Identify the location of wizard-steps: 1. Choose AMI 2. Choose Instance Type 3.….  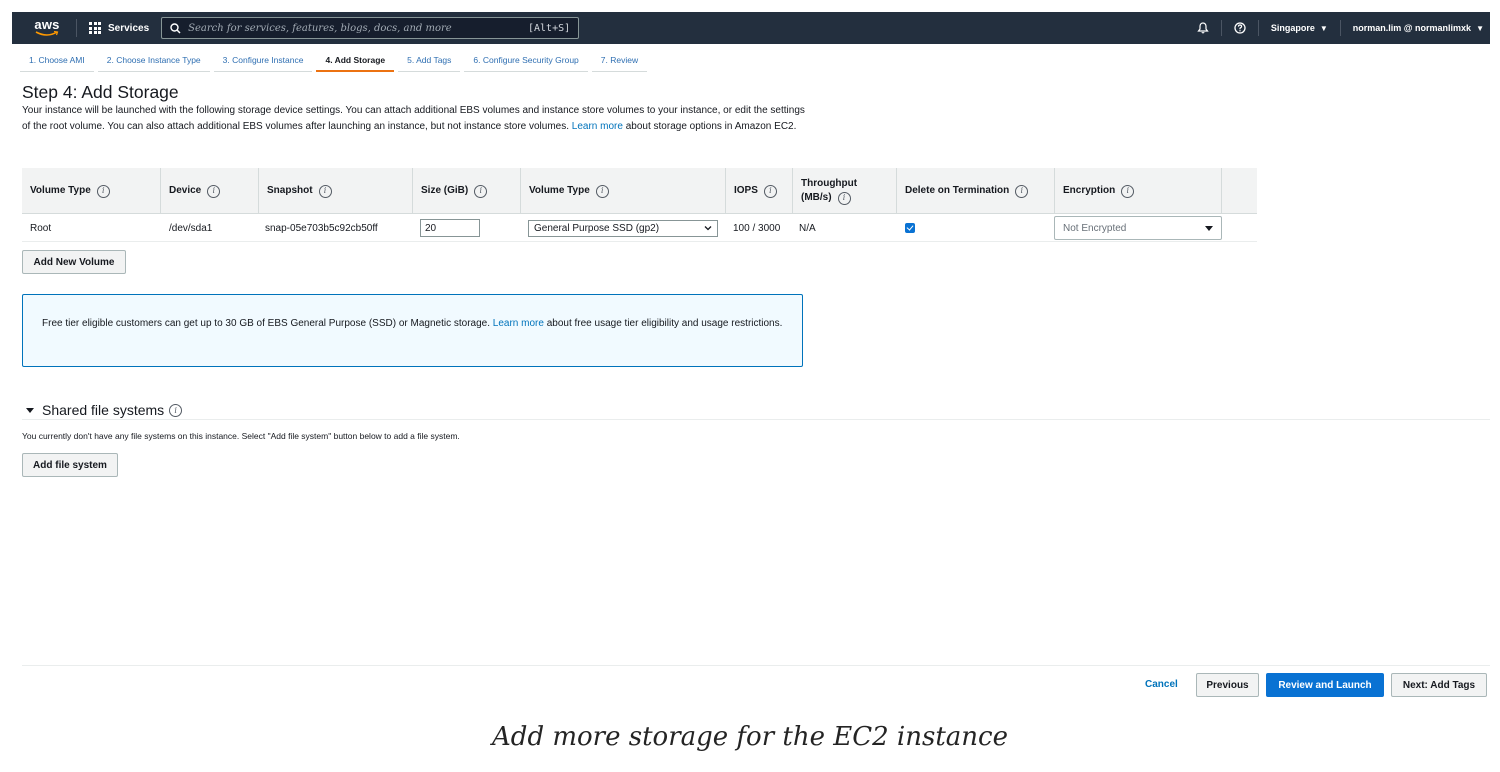
(335, 60).